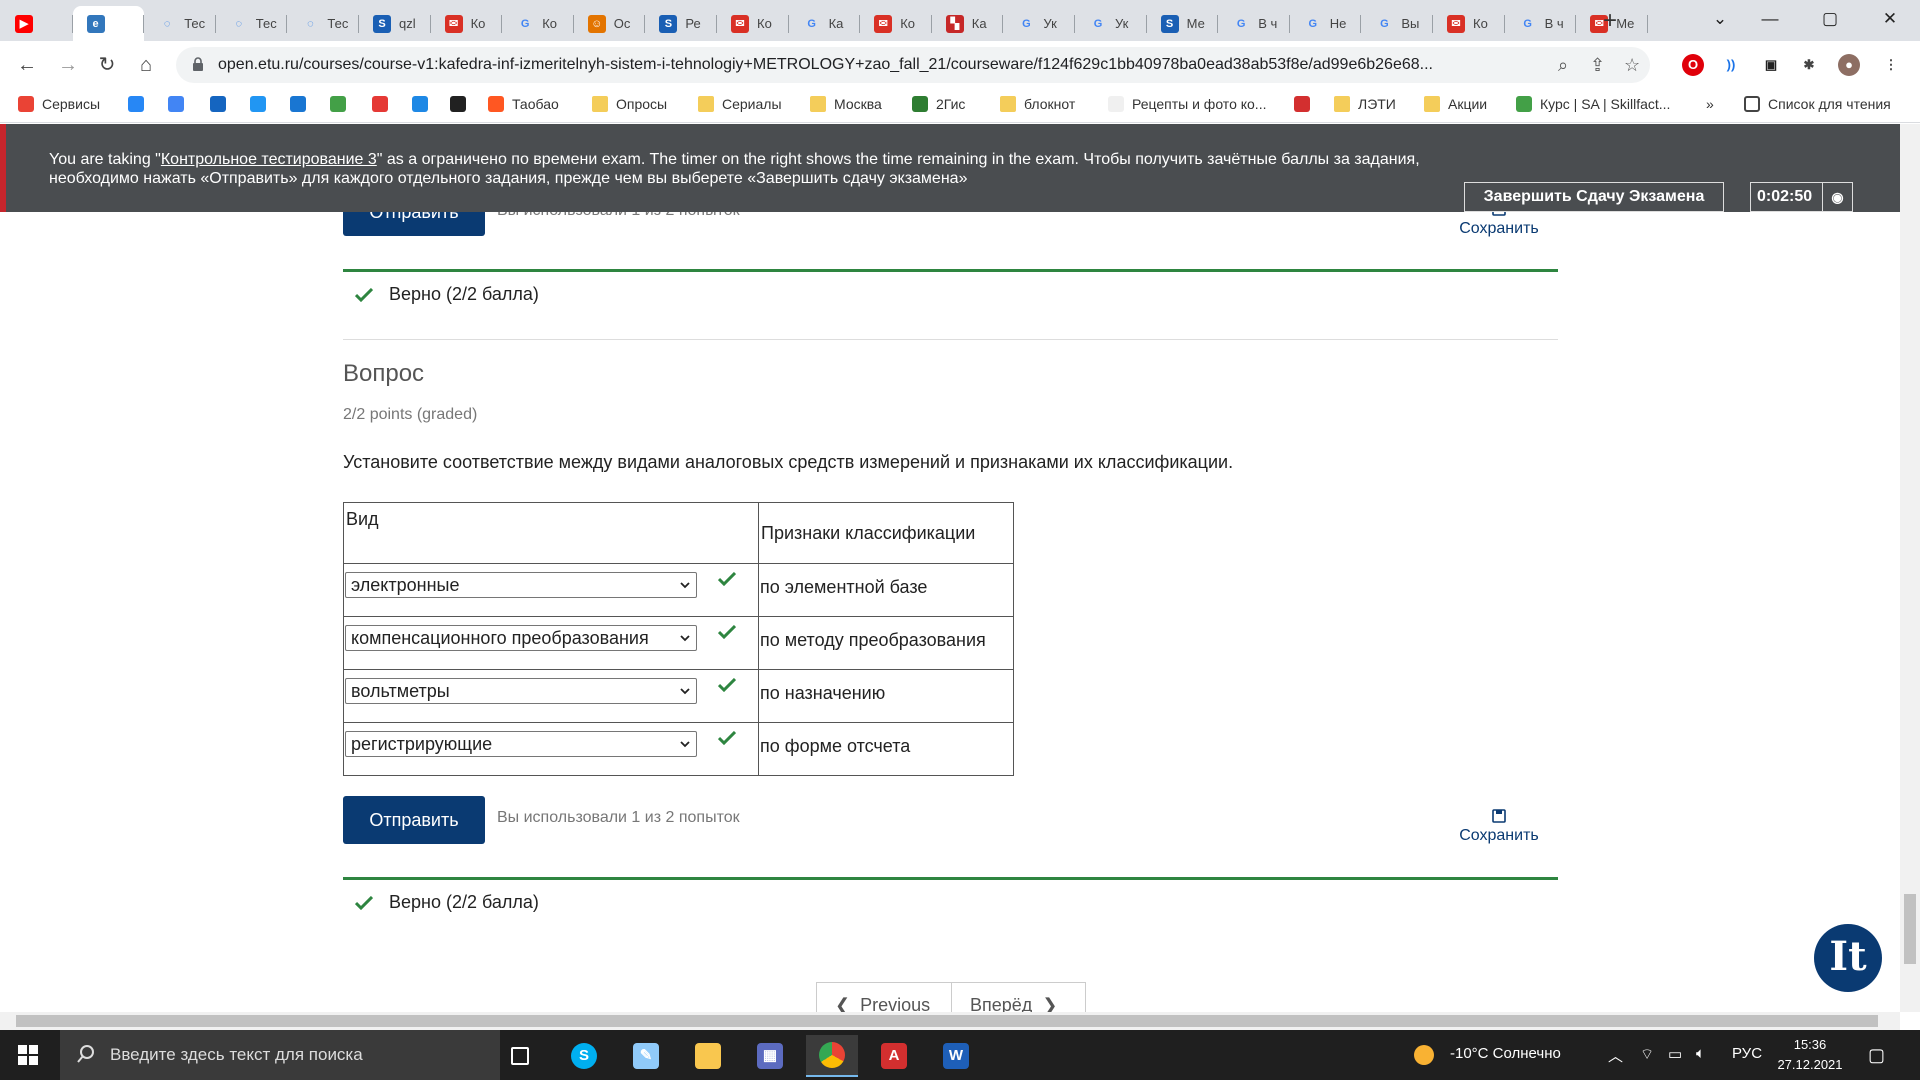 The image size is (1920, 1080). I want to click on notifications-icon: ▢, so click(1876, 1055).